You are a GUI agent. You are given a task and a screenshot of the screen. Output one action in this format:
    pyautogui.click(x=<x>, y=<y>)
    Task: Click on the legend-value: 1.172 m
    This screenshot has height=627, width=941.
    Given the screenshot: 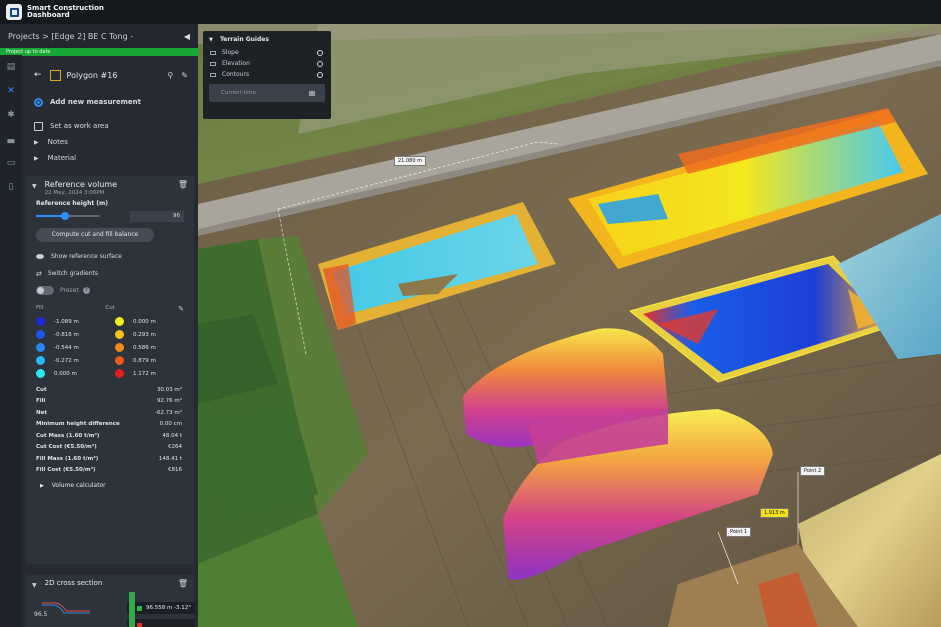 What is the action you would take?
    pyautogui.click(x=144, y=373)
    